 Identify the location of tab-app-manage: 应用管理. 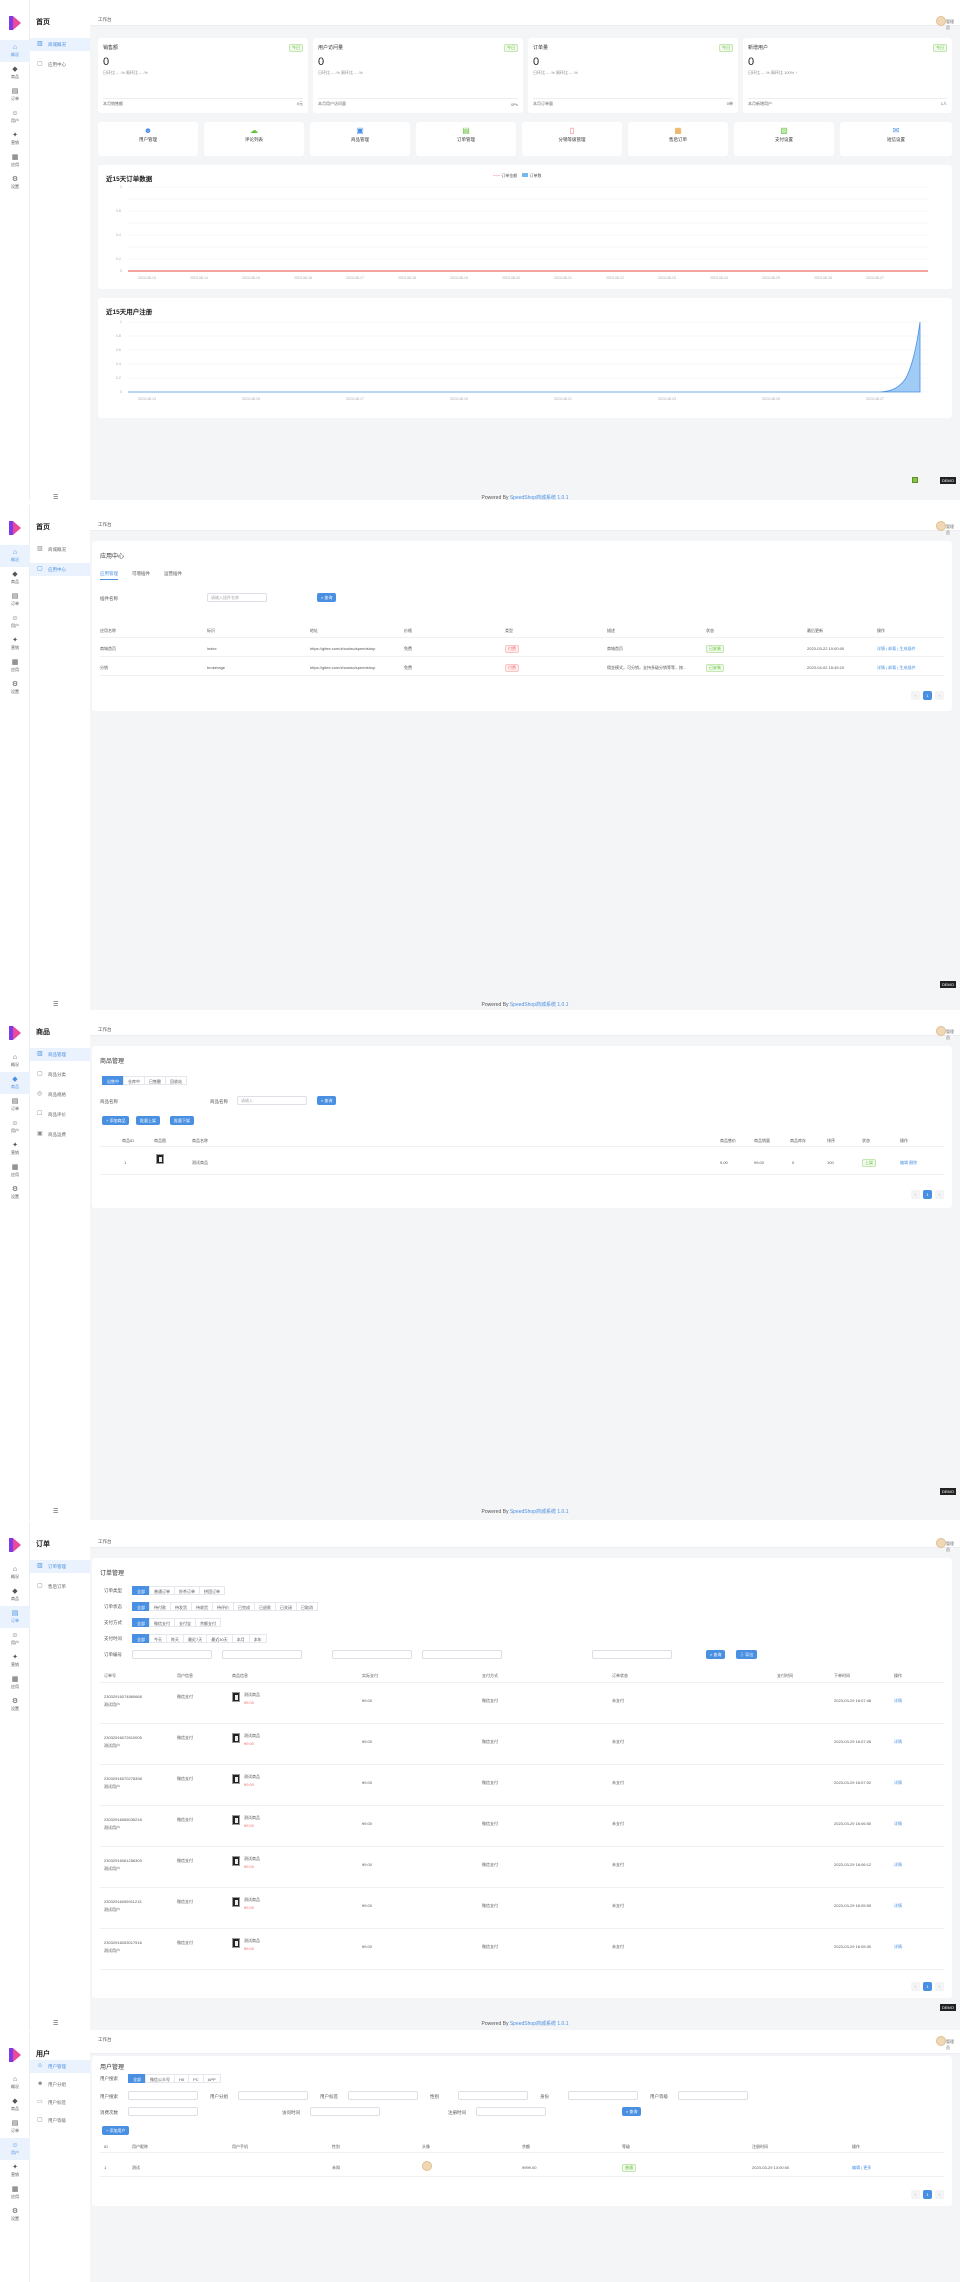
(109, 575).